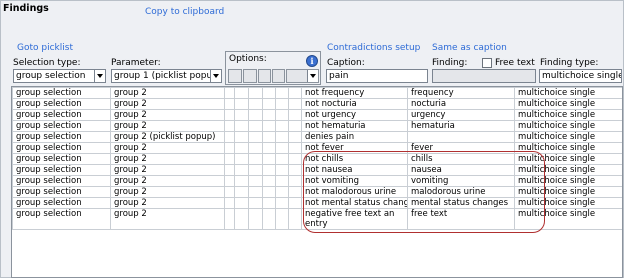  What do you see at coordinates (354, 170) in the screenshot?
I see `caption-cell: not nausea` at bounding box center [354, 170].